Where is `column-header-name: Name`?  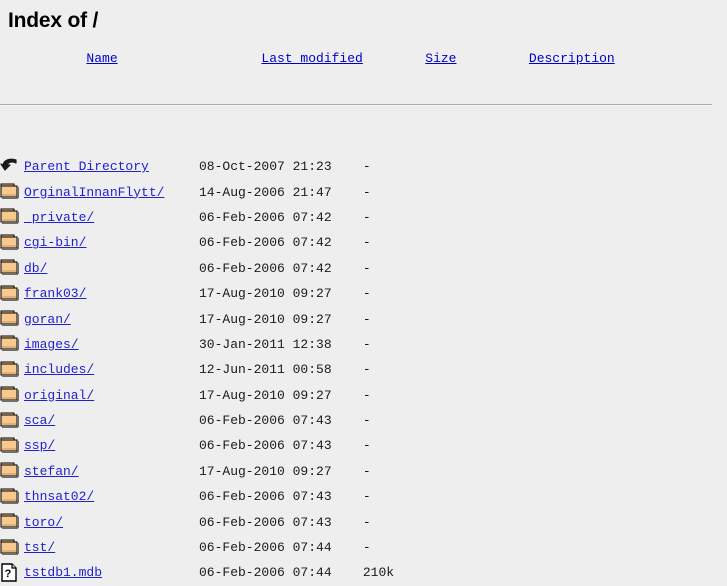 column-header-name: Name is located at coordinates (111, 55).